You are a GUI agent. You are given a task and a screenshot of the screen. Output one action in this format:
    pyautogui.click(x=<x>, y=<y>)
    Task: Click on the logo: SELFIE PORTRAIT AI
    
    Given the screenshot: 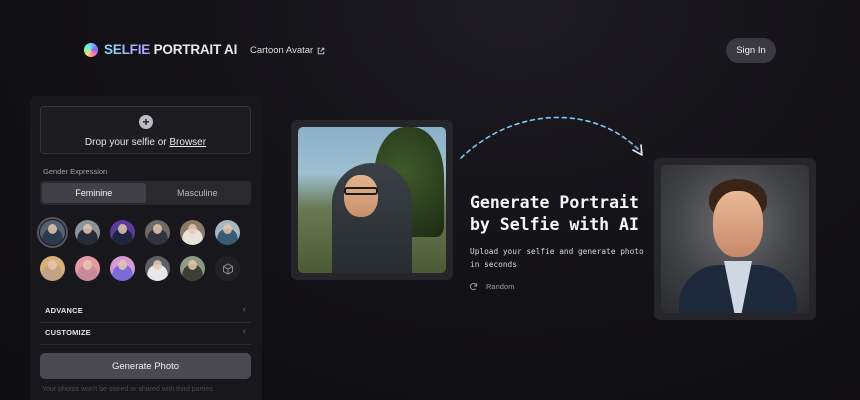 What is the action you would take?
    pyautogui.click(x=160, y=49)
    